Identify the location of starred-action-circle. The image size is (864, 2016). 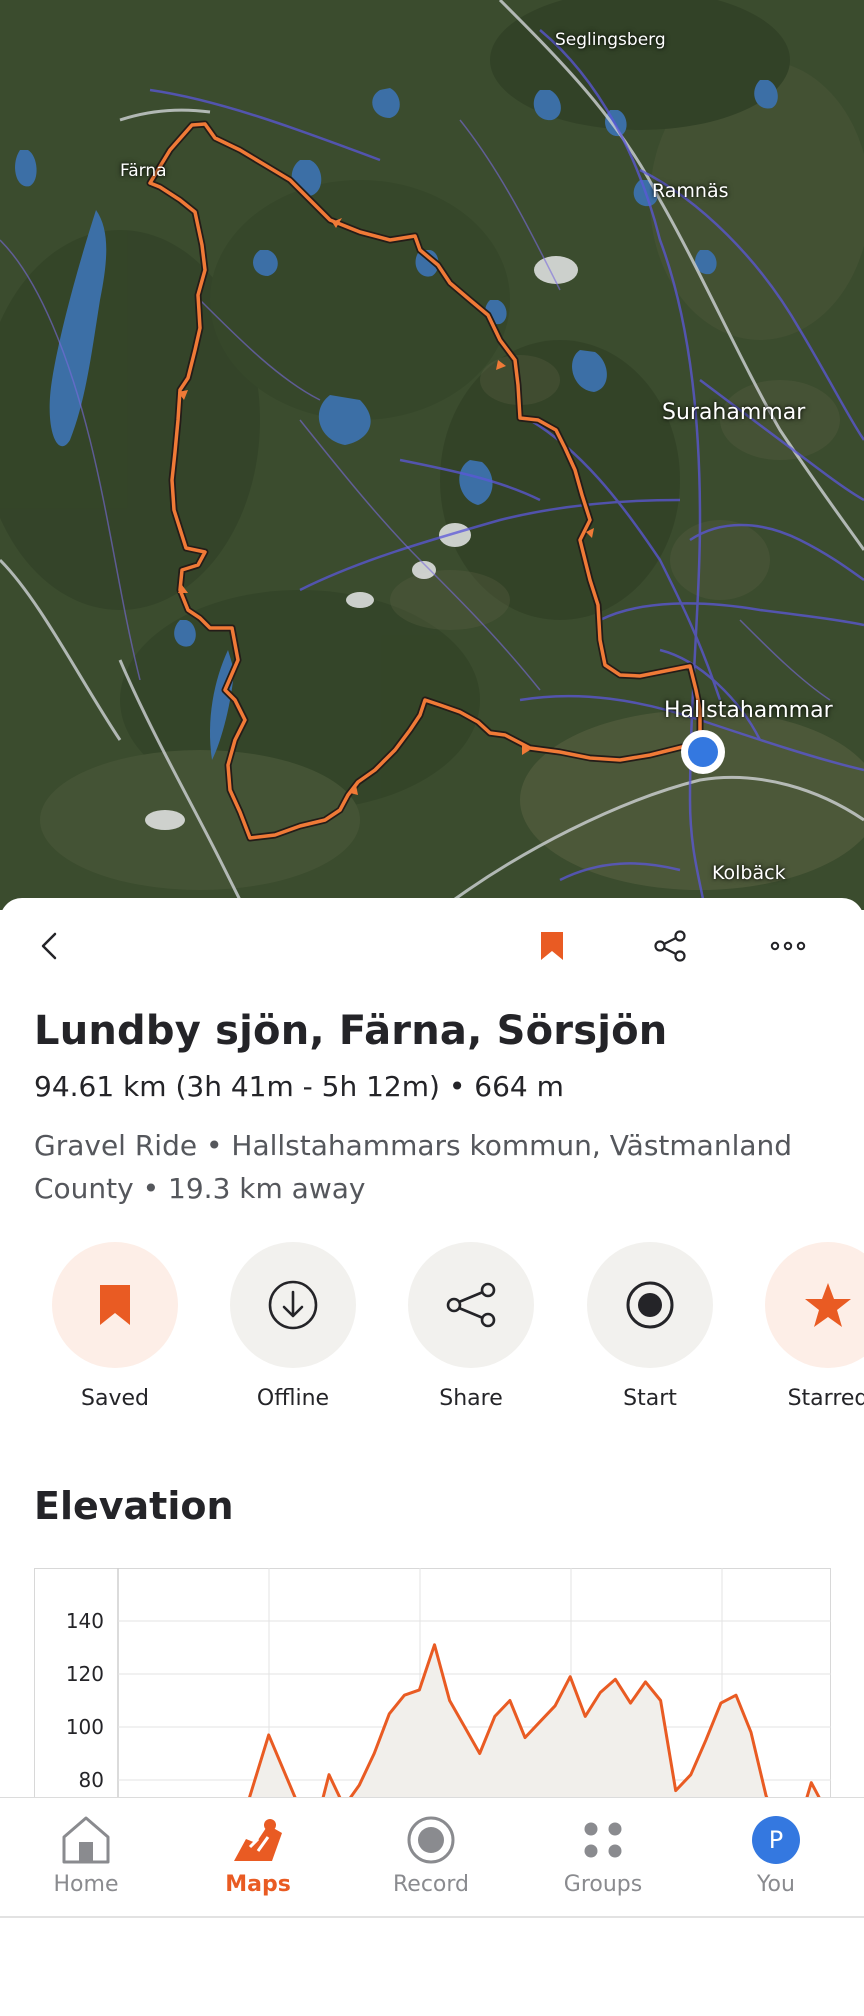
(814, 1305).